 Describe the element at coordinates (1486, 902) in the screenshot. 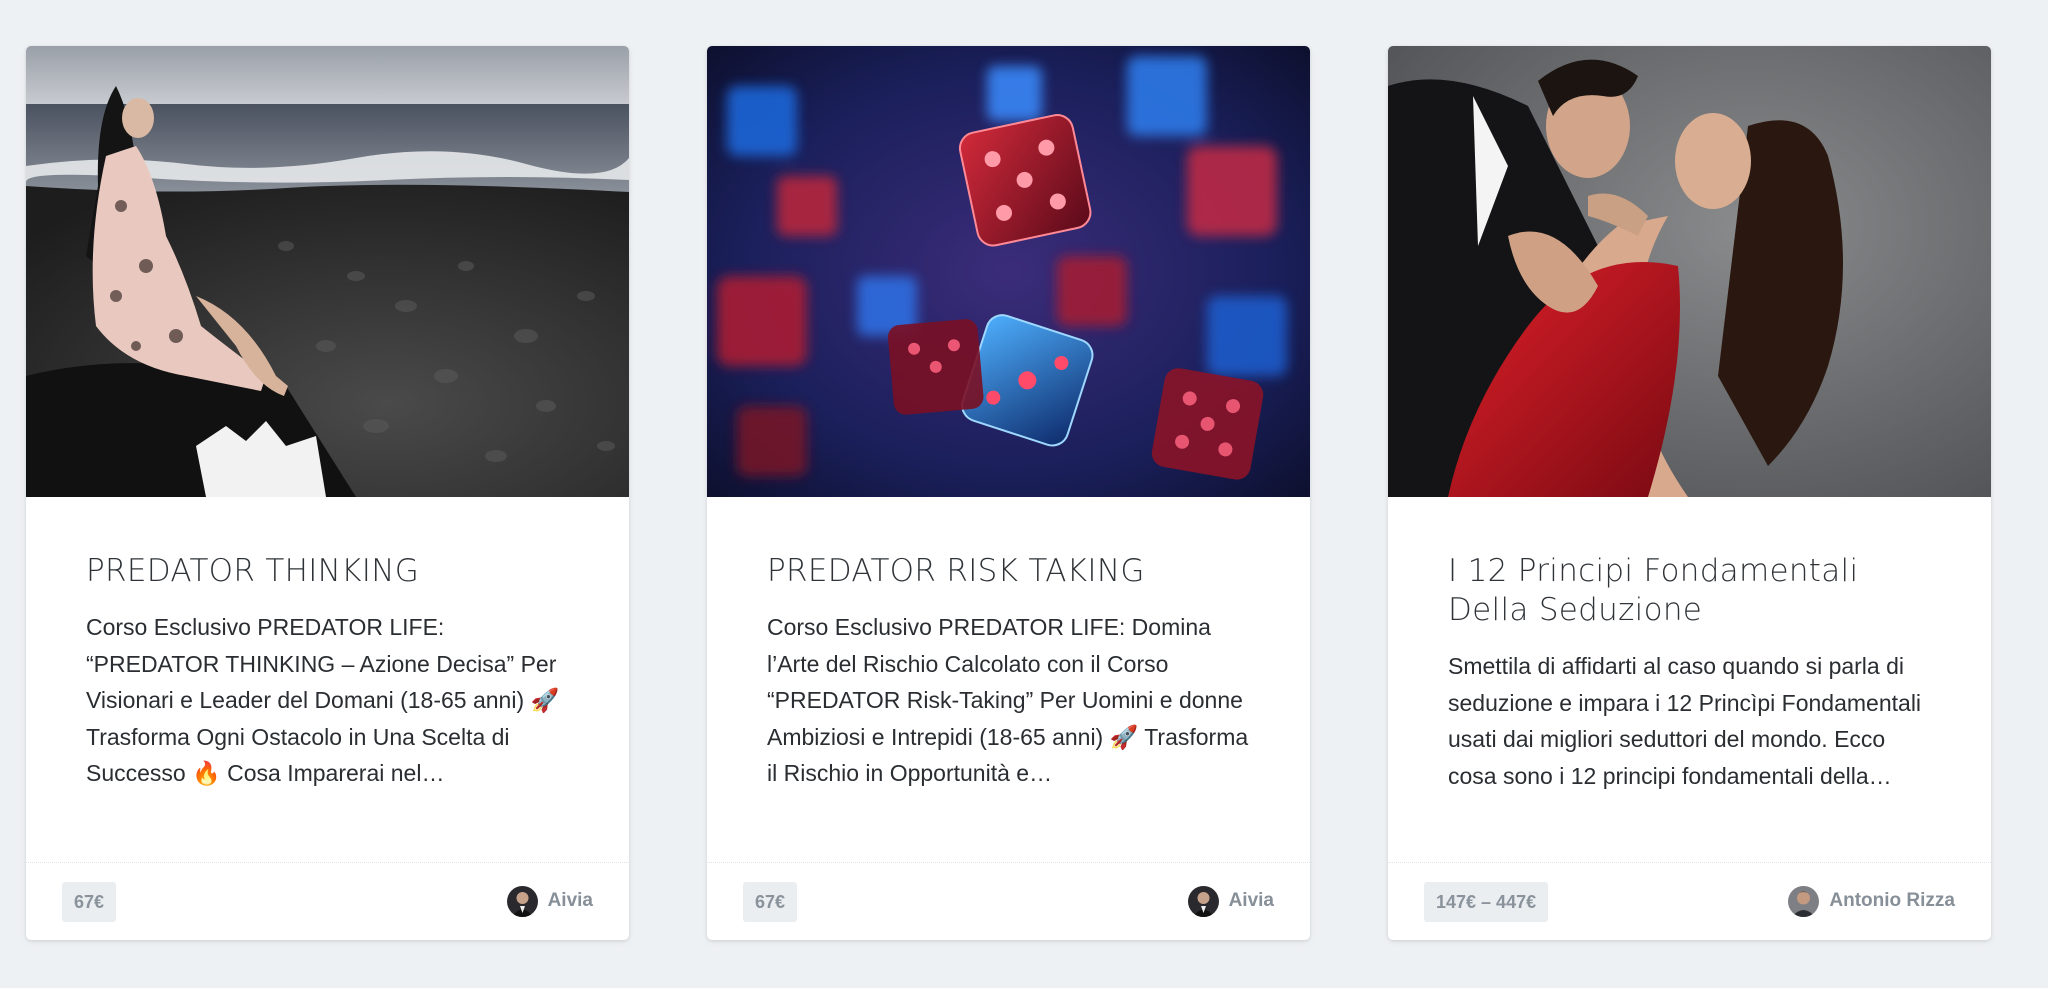

I see `price-badge: 147€ – 447€` at that location.